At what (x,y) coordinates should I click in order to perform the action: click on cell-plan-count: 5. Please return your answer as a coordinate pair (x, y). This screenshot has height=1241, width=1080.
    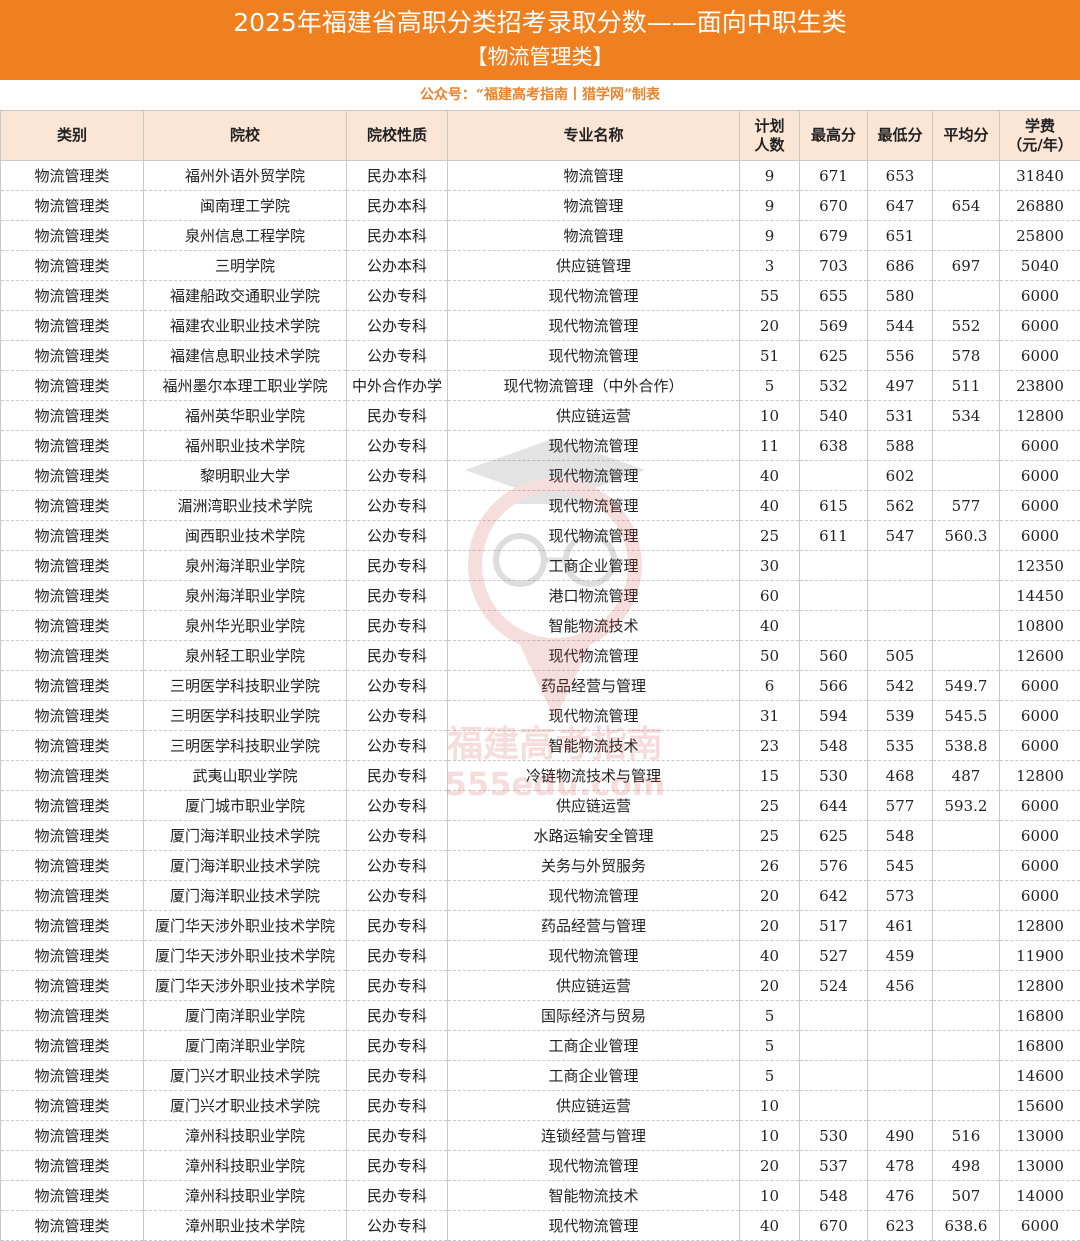
    Looking at the image, I should click on (770, 1076).